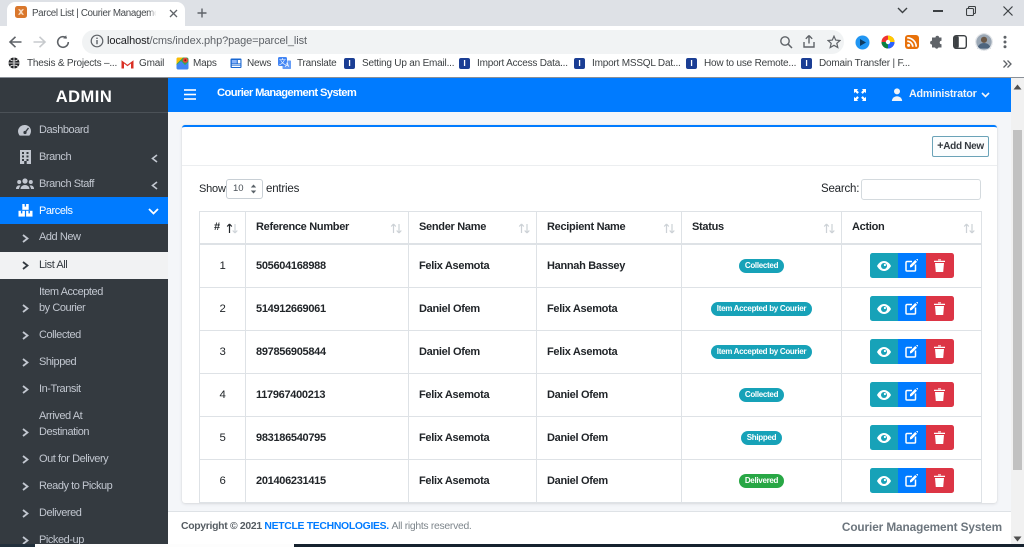 This screenshot has width=1024, height=547. I want to click on svg-text: A, so click(287, 65).